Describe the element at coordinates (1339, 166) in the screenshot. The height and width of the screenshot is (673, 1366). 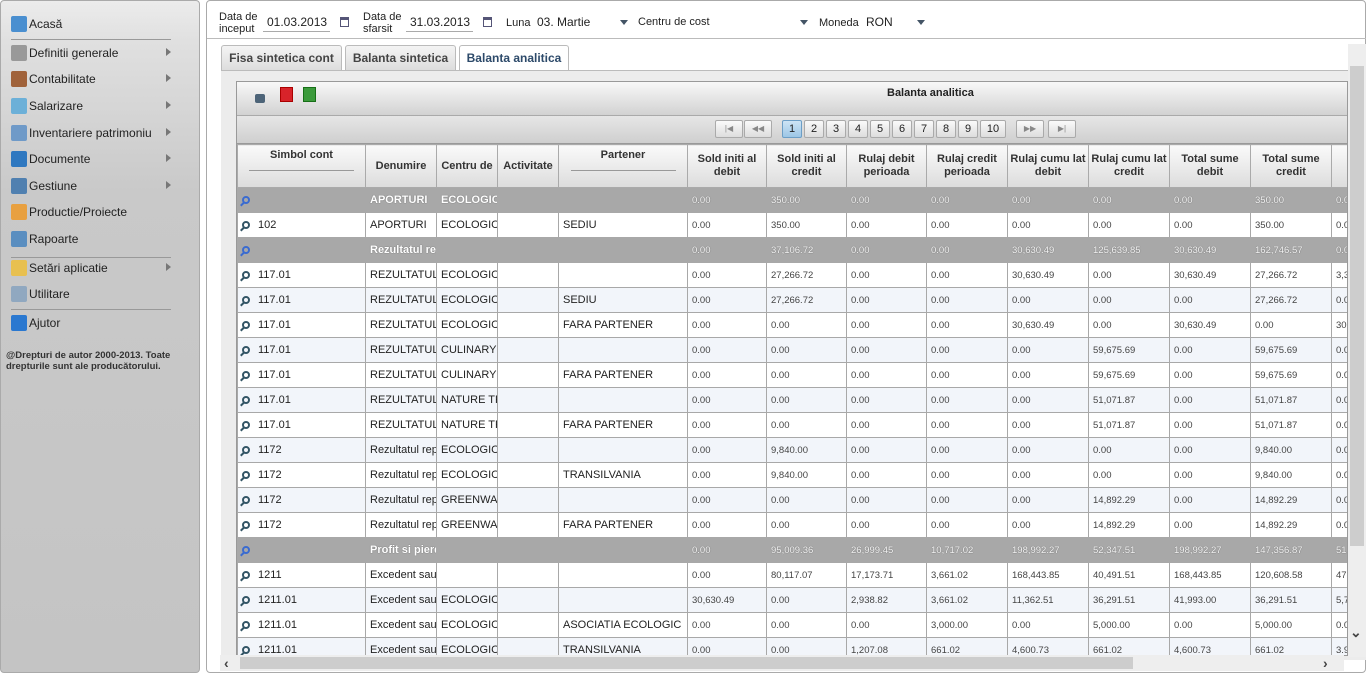
I see `column-header: S` at that location.